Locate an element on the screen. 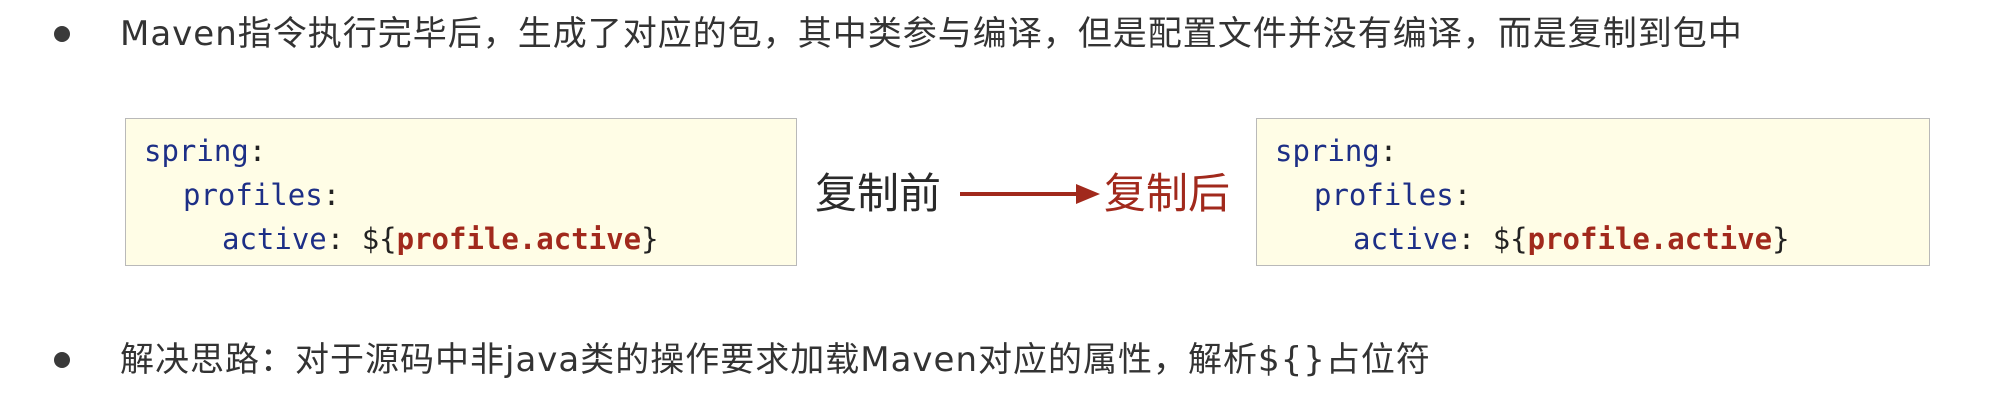 The width and height of the screenshot is (2008, 401). label-before-copy: 复制前 is located at coordinates (878, 193).